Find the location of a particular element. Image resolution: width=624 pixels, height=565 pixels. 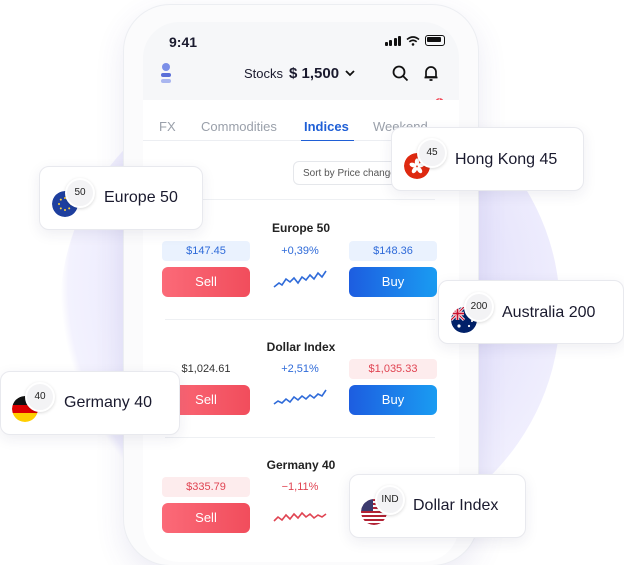

chevron-down-icon is located at coordinates (350, 73).